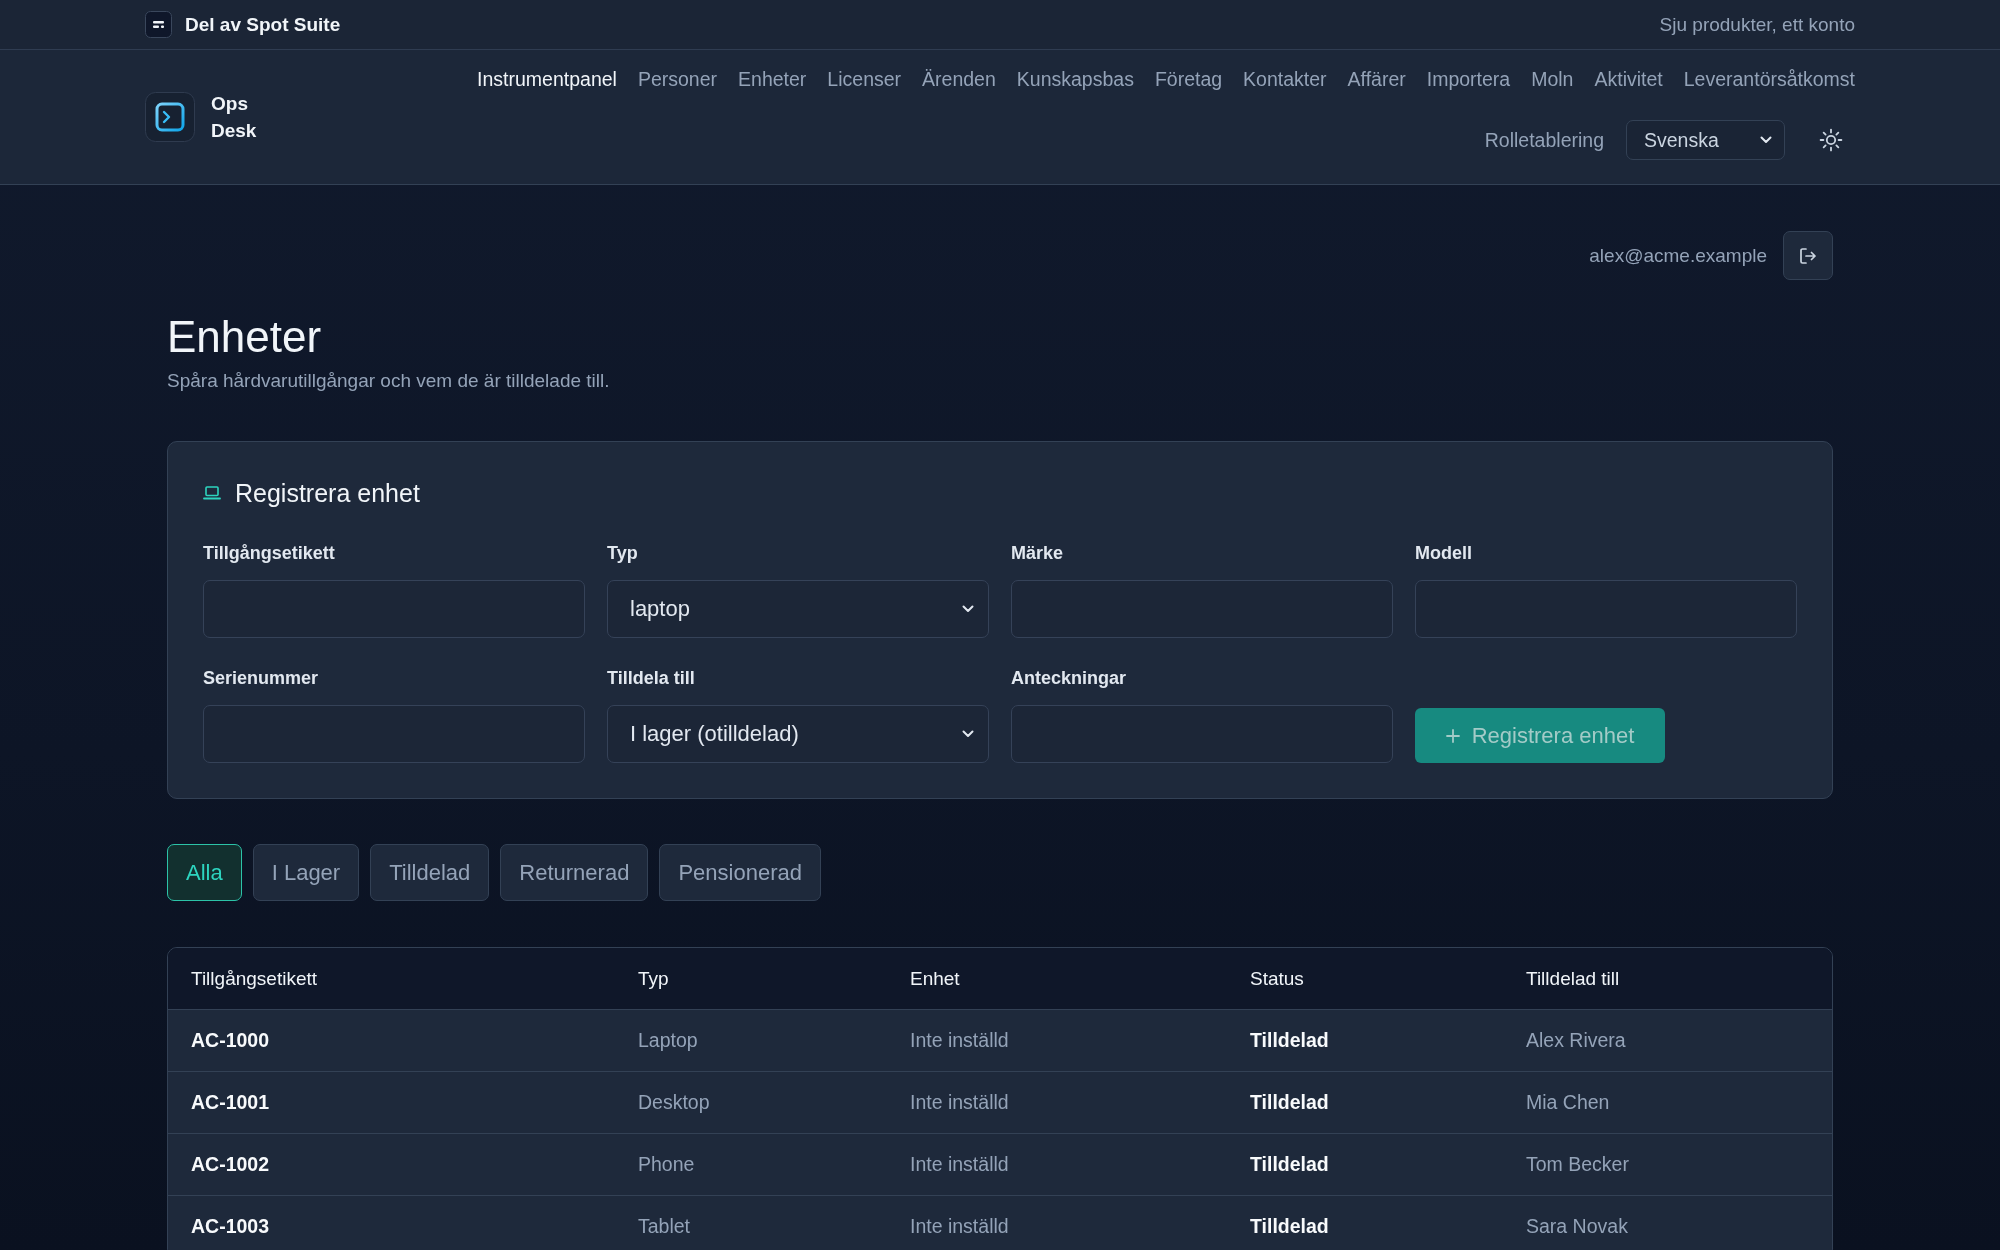 The image size is (2000, 1250). I want to click on nav-link: Enheter, so click(772, 79).